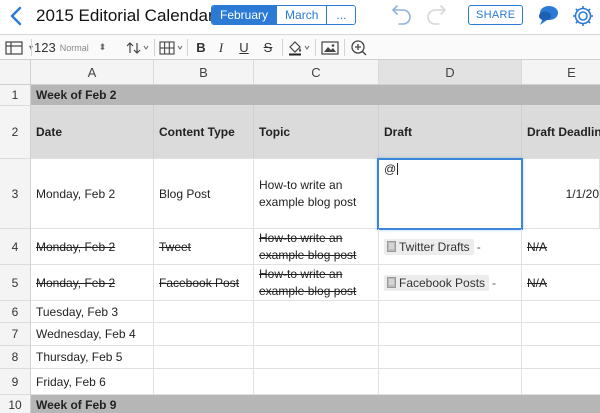 Image resolution: width=600 pixels, height=413 pixels. Describe the element at coordinates (330, 47) in the screenshot. I see `insert-image-icon` at that location.